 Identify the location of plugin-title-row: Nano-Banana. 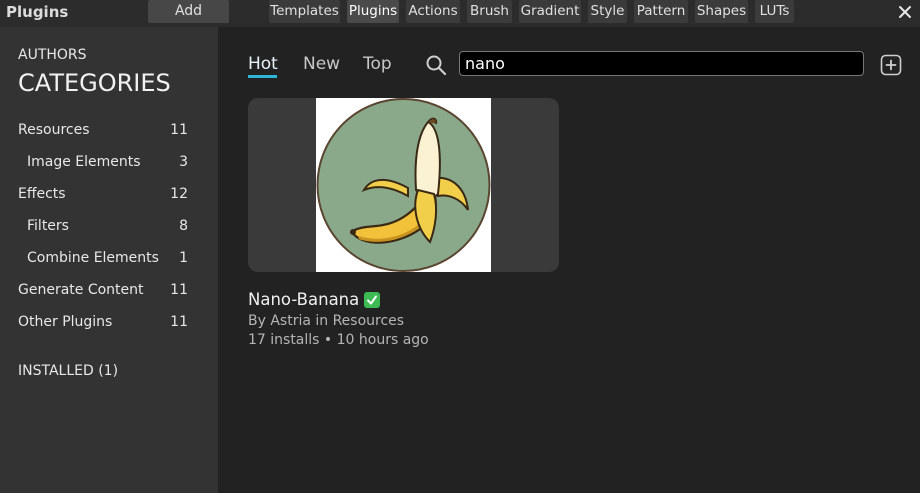
(314, 299).